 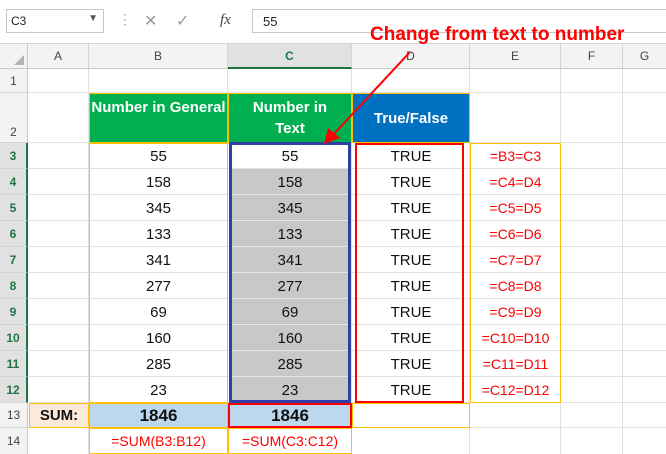 What do you see at coordinates (270, 21) in the screenshot?
I see `formula-input-value: 55` at bounding box center [270, 21].